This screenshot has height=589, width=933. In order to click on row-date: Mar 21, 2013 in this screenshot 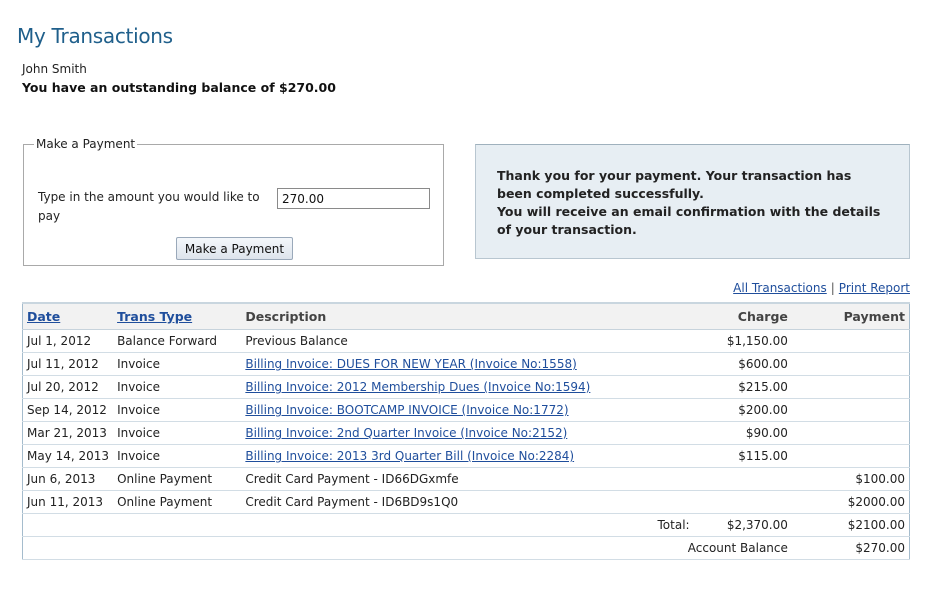, I will do `click(68, 433)`.